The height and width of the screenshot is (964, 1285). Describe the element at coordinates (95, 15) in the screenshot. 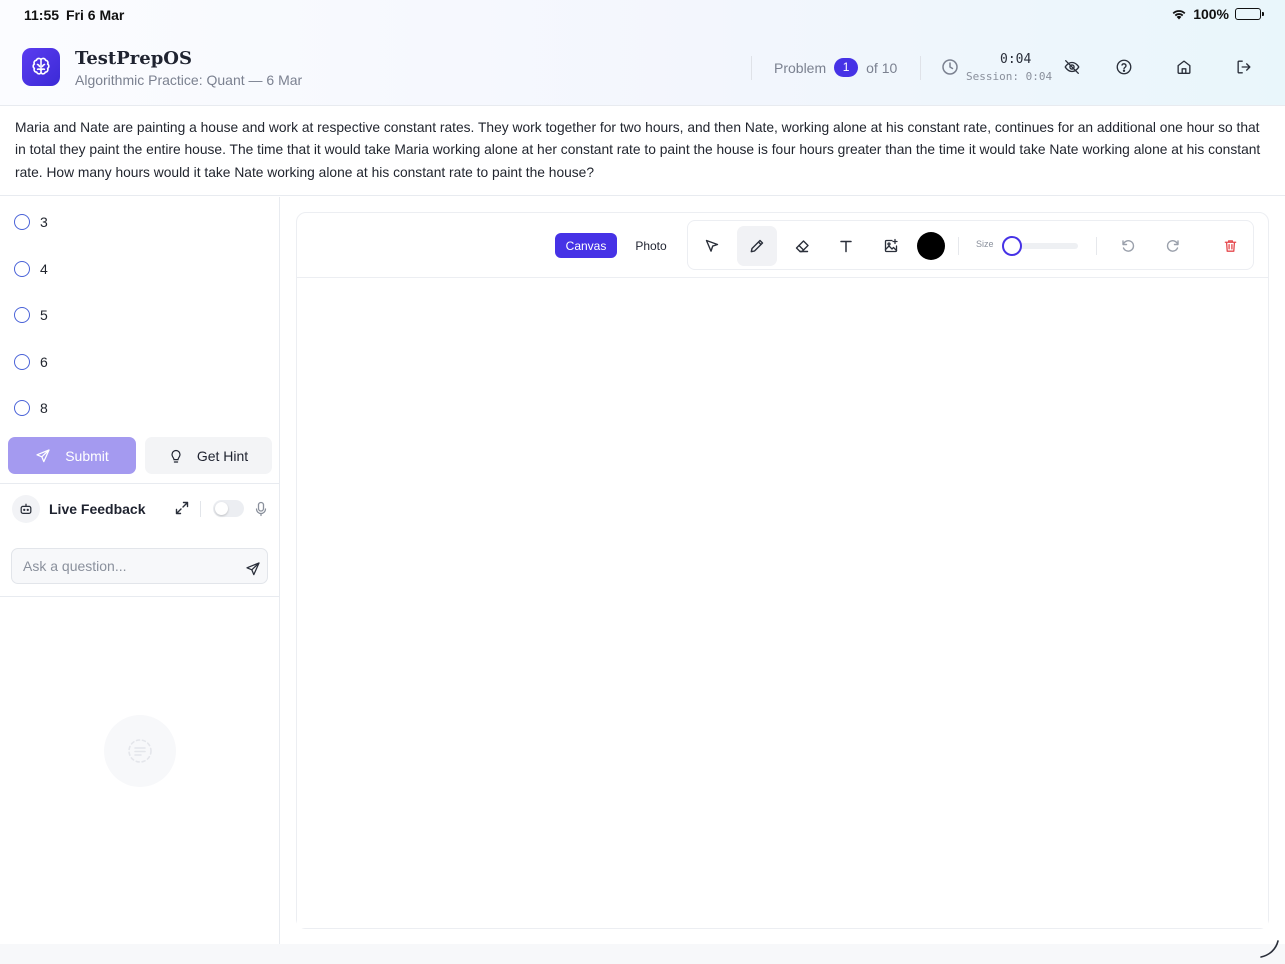

I see `status-date: Fri 6 Mar` at that location.